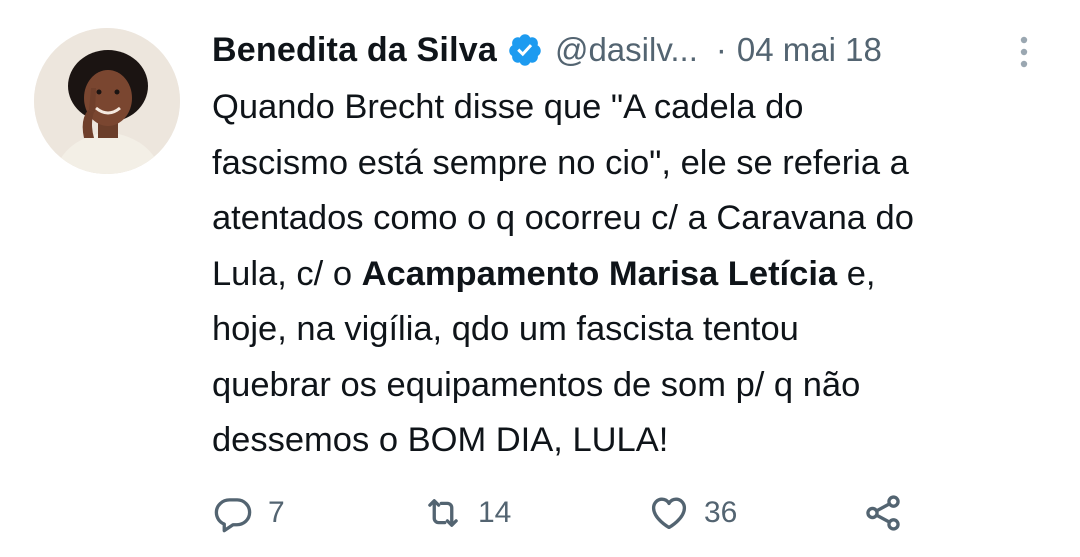  I want to click on retweet-icon, so click(443, 513).